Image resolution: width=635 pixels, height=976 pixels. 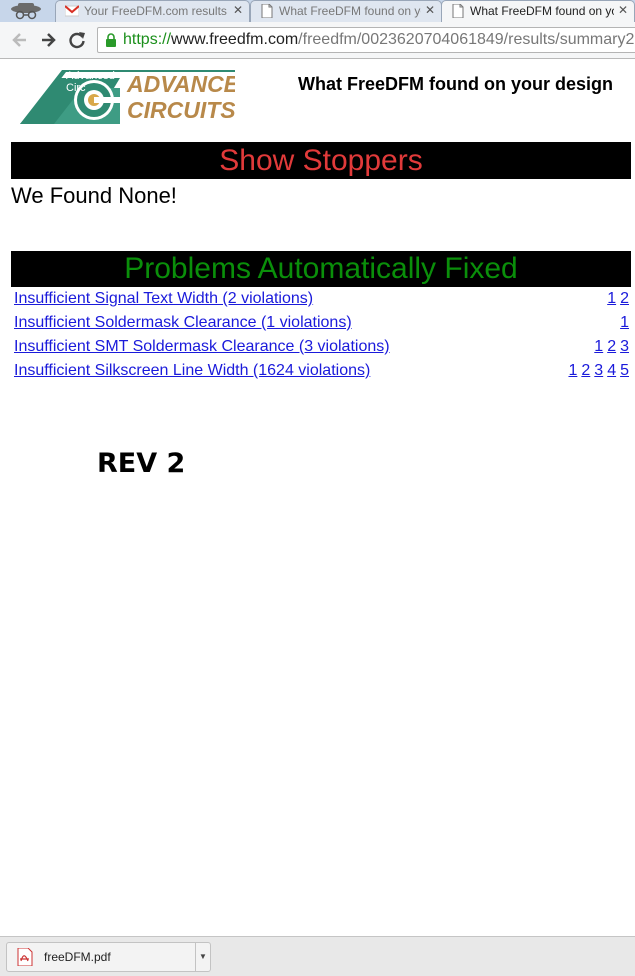 I want to click on logo-overlay-text: Circ, so click(x=76, y=88).